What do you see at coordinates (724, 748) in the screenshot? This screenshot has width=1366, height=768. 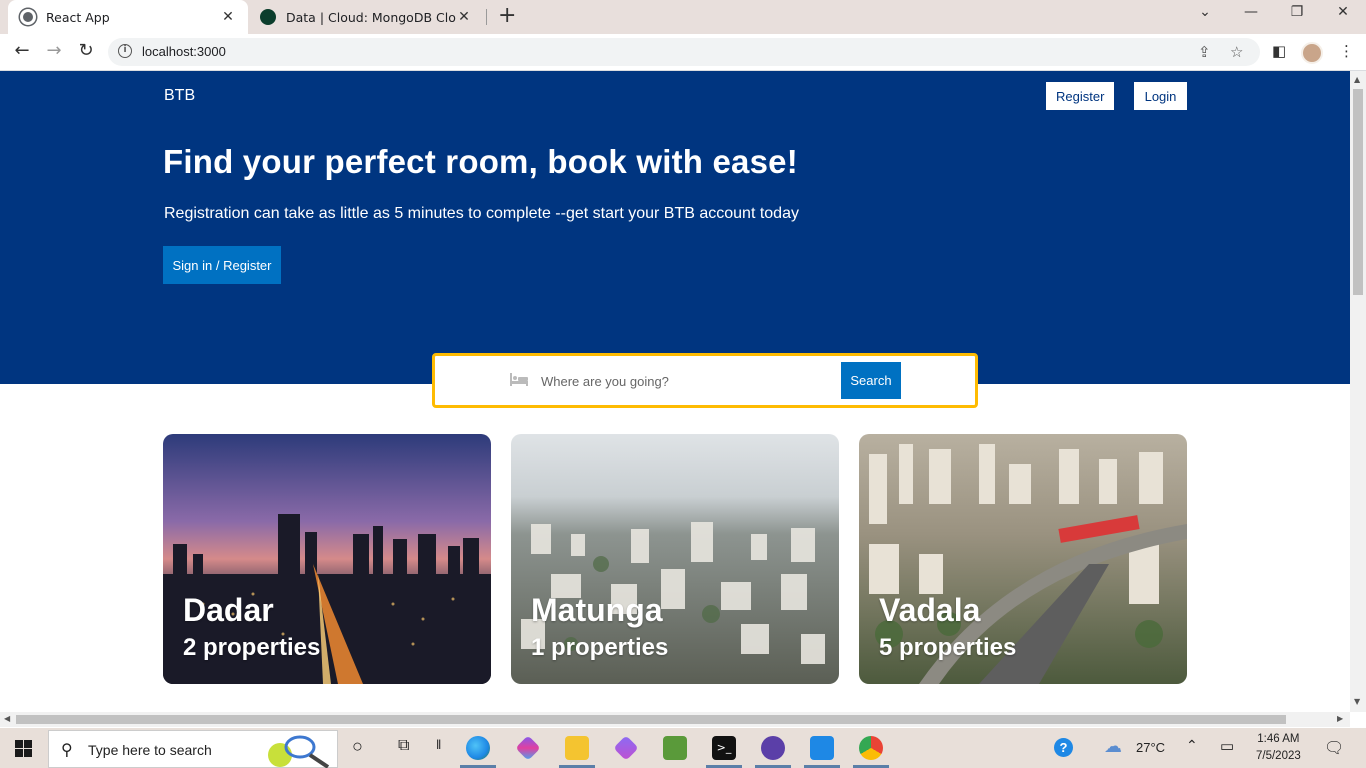 I see `terminal-icon: >_` at bounding box center [724, 748].